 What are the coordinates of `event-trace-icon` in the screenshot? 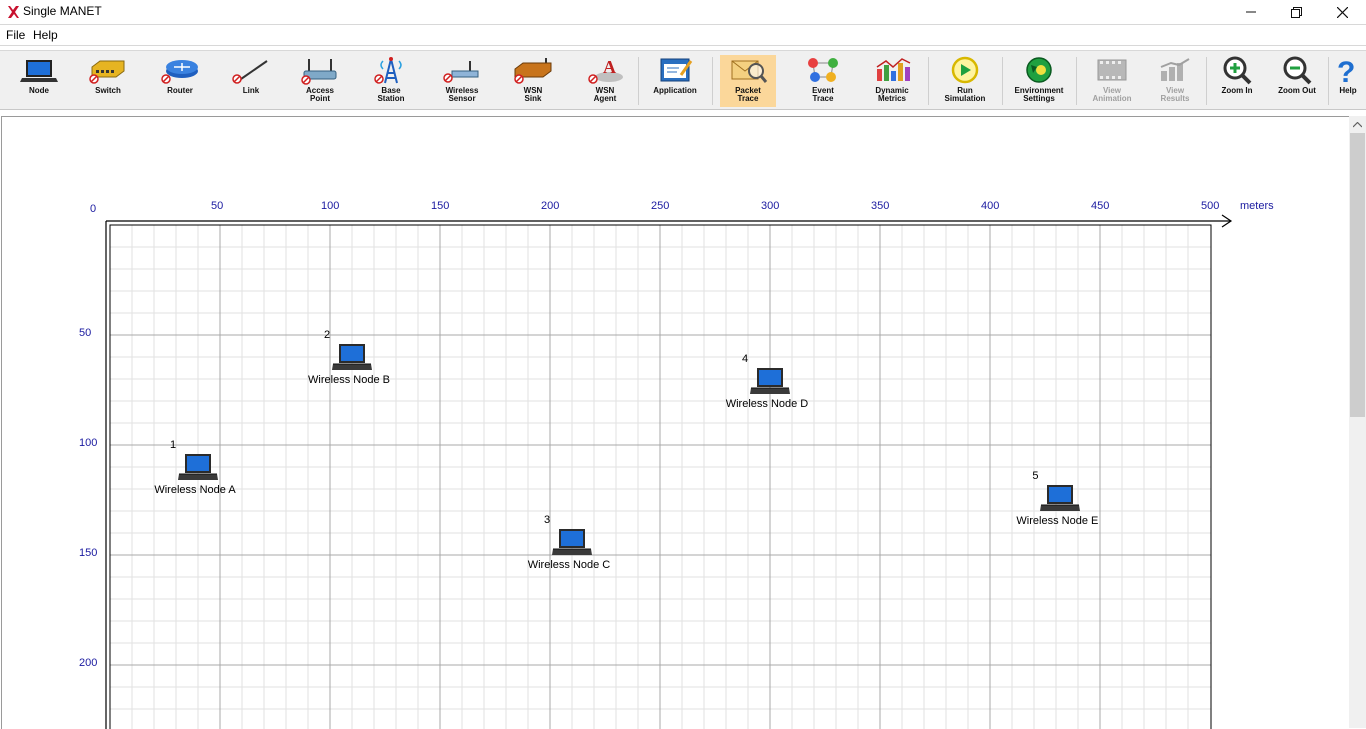 It's located at (823, 70).